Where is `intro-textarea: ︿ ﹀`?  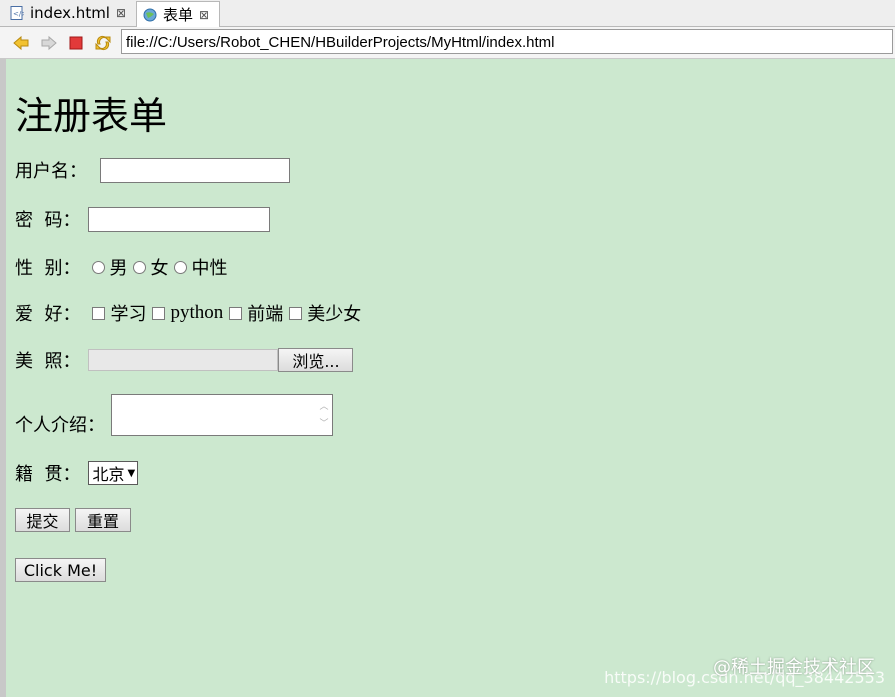
intro-textarea: ︿ ﹀ is located at coordinates (222, 415).